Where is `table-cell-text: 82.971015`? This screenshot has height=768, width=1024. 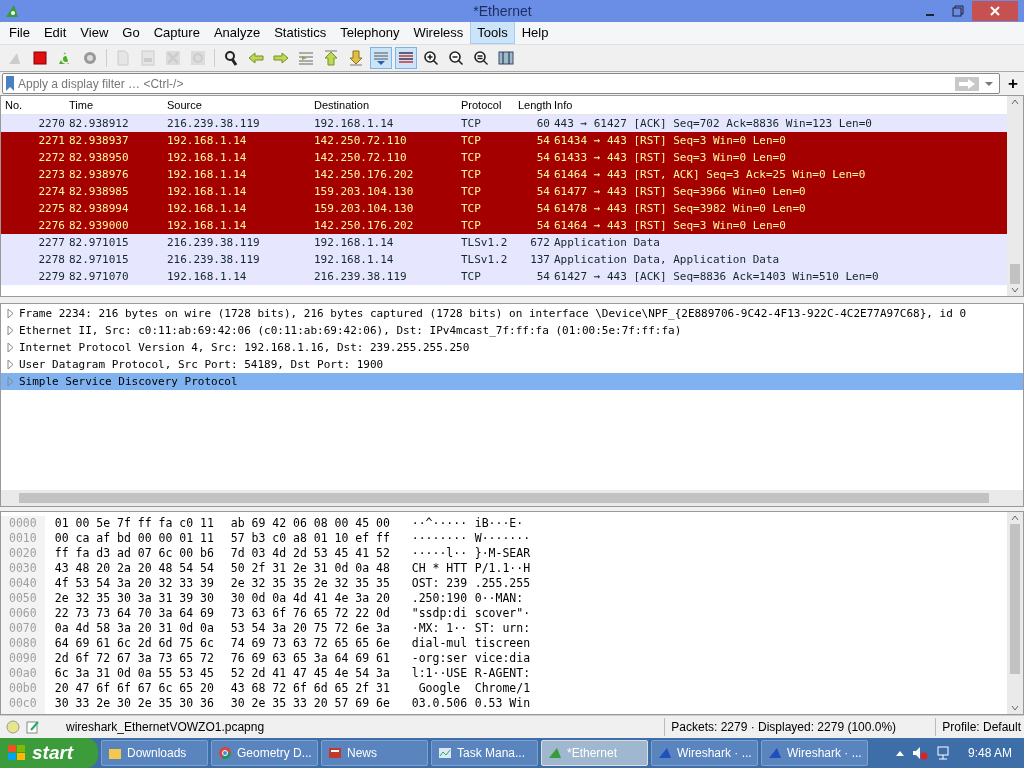 table-cell-text: 82.971015 is located at coordinates (99, 260).